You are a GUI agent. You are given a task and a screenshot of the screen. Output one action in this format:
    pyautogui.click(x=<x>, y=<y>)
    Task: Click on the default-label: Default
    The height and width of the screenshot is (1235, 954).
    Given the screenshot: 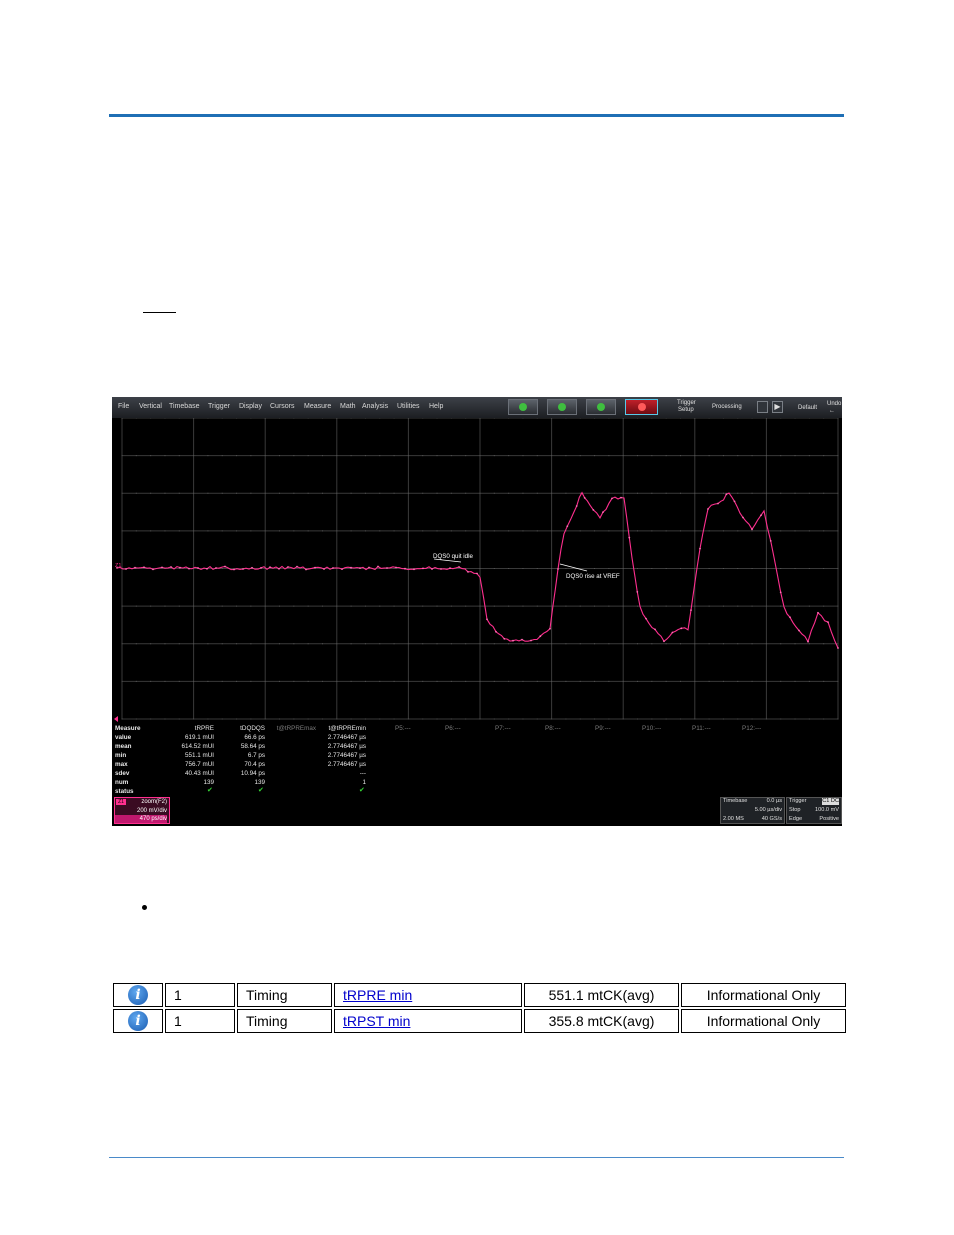 What is the action you would take?
    pyautogui.click(x=807, y=408)
    